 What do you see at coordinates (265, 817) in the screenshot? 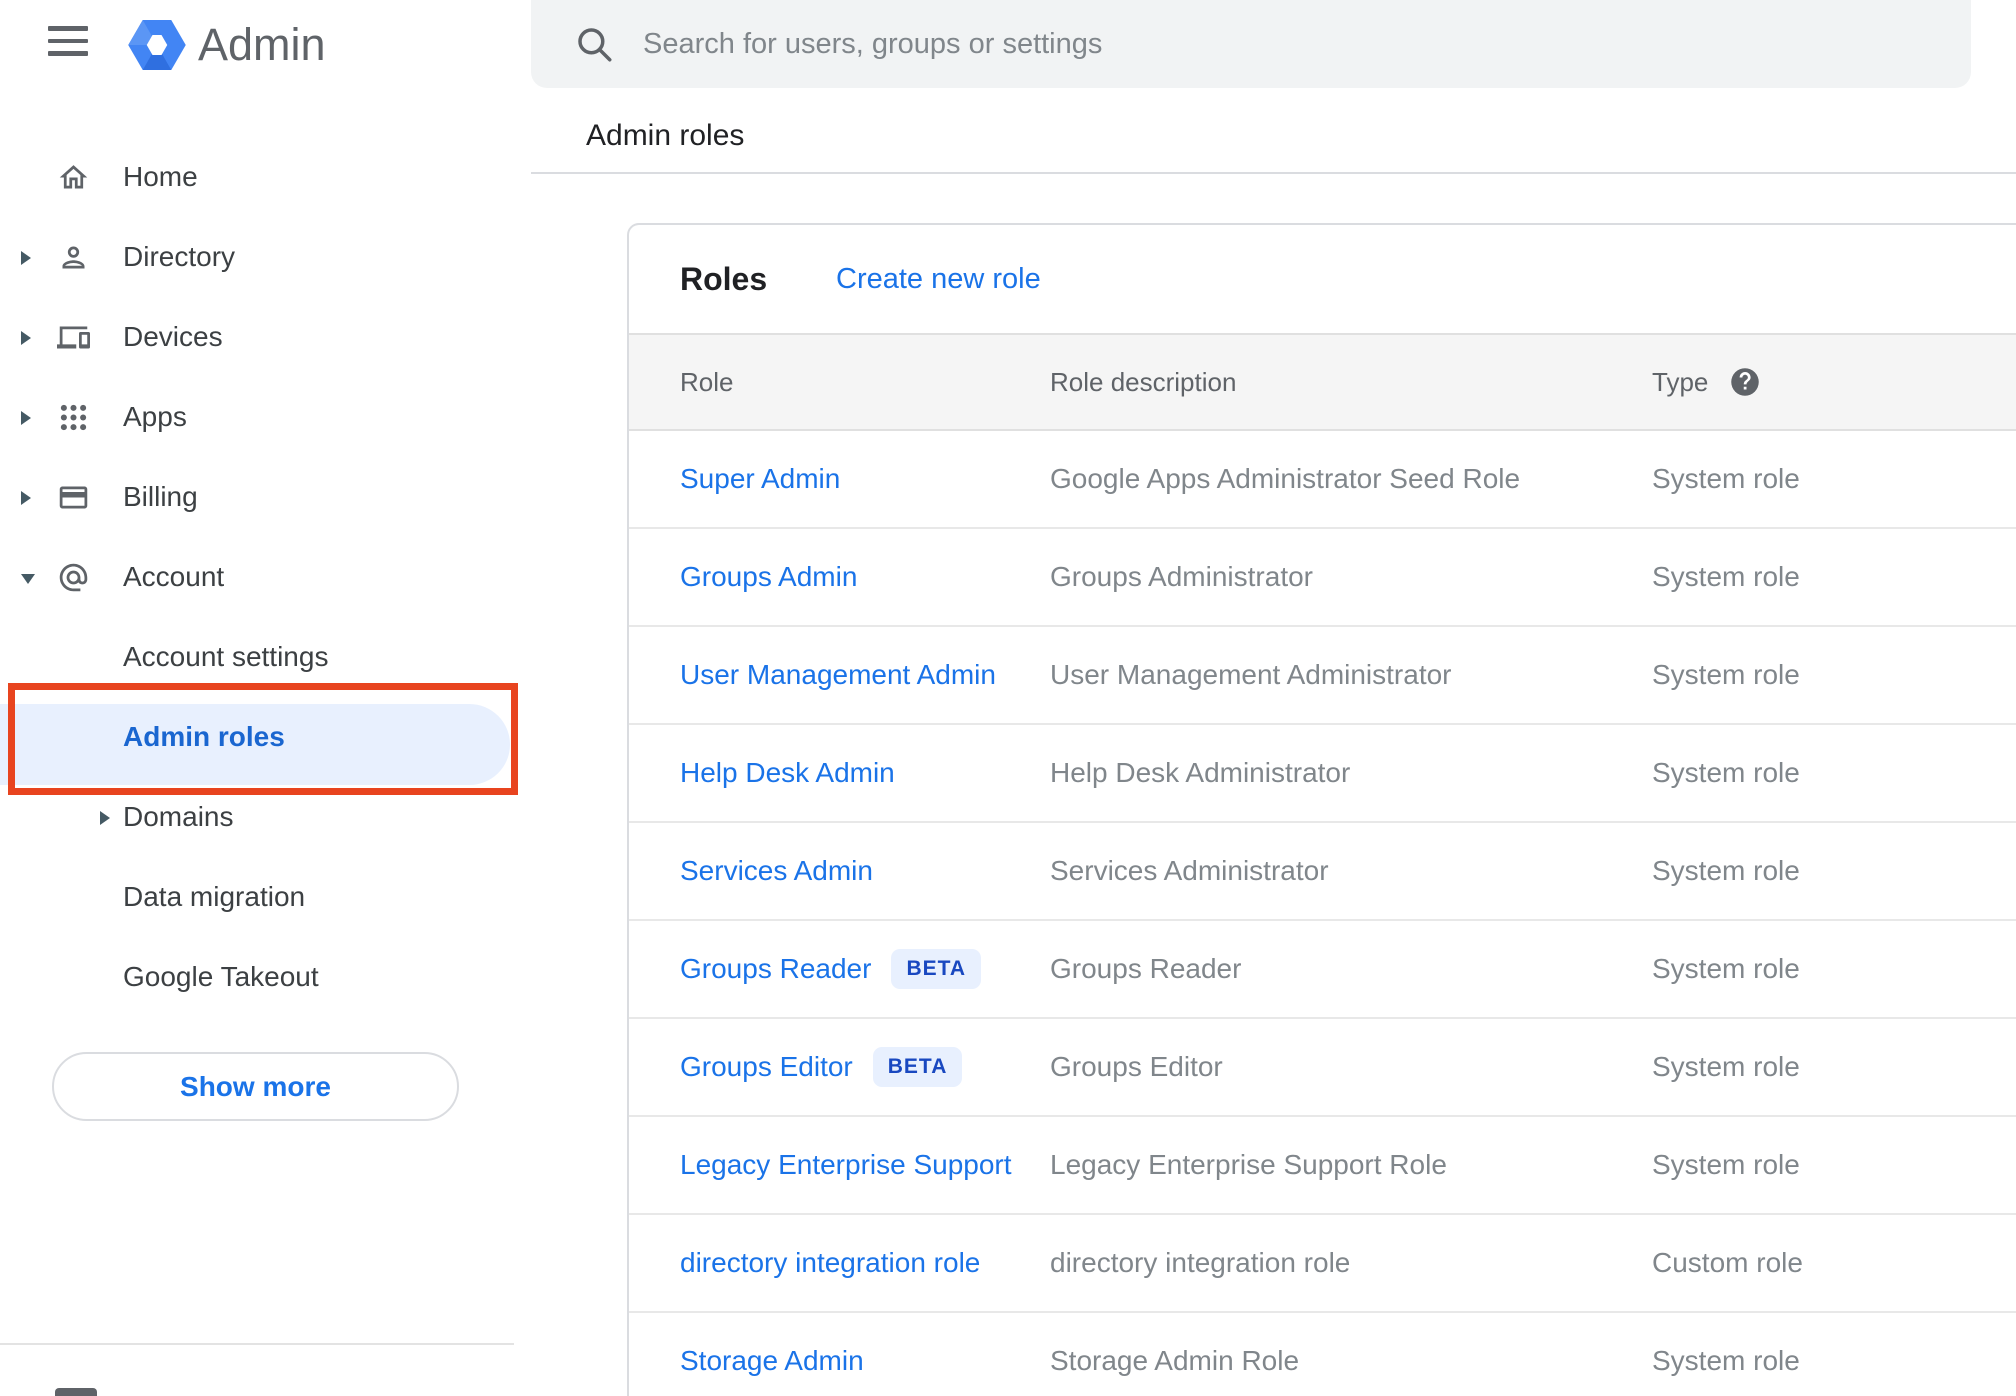
I see `sidebar-item-domains: Domains` at bounding box center [265, 817].